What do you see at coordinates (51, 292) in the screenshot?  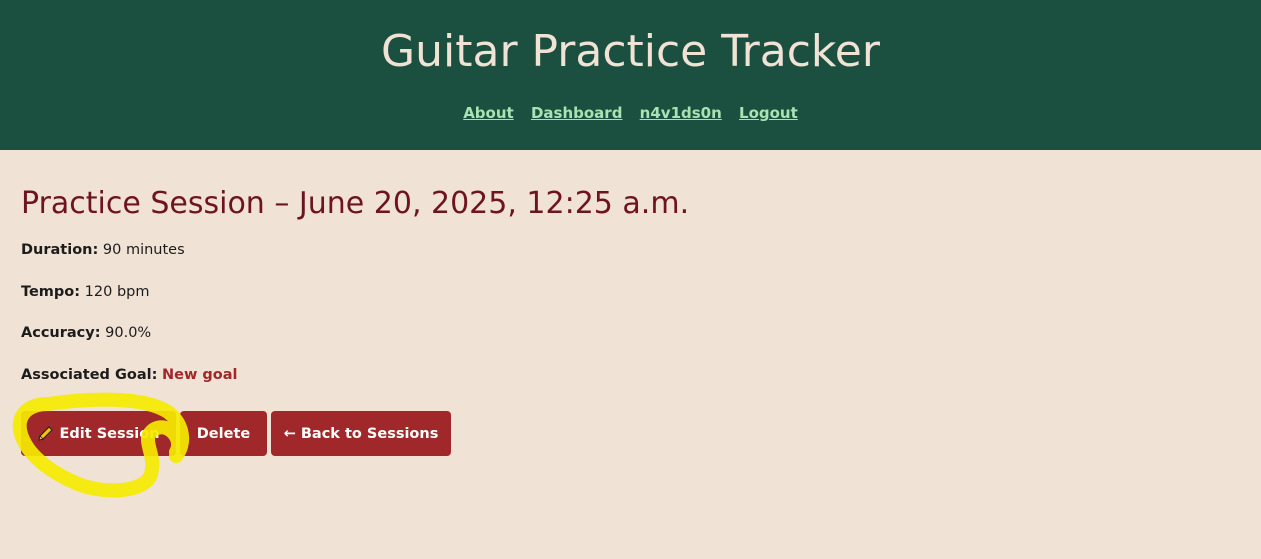 I see `tempo-label: Tempo:` at bounding box center [51, 292].